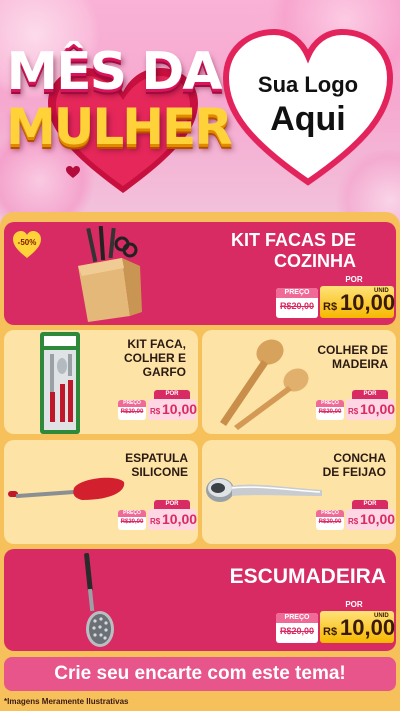 This screenshot has height=711, width=400. I want to click on wooden-spoon-icon, so click(264, 384).